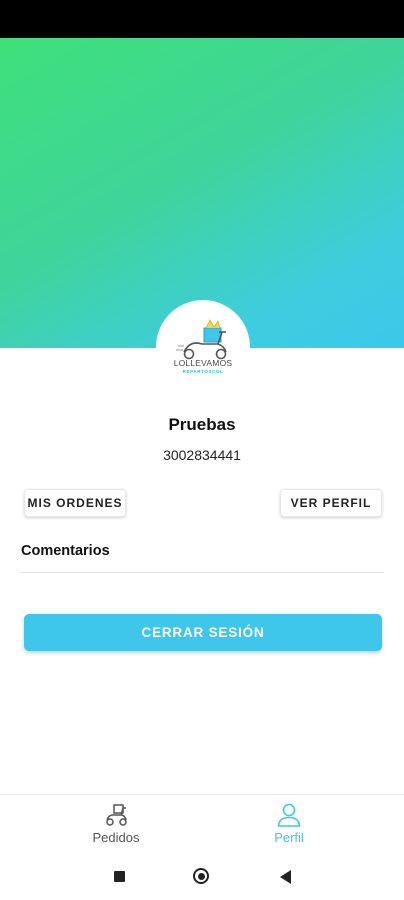 The image size is (404, 900). I want to click on divider, so click(202, 572).